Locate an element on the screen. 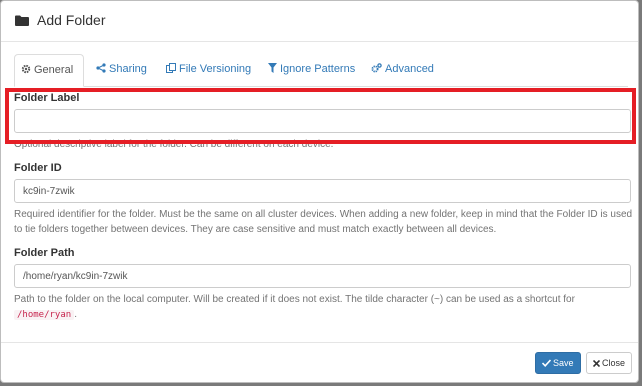  tab-advanced: Advanced is located at coordinates (402, 70).